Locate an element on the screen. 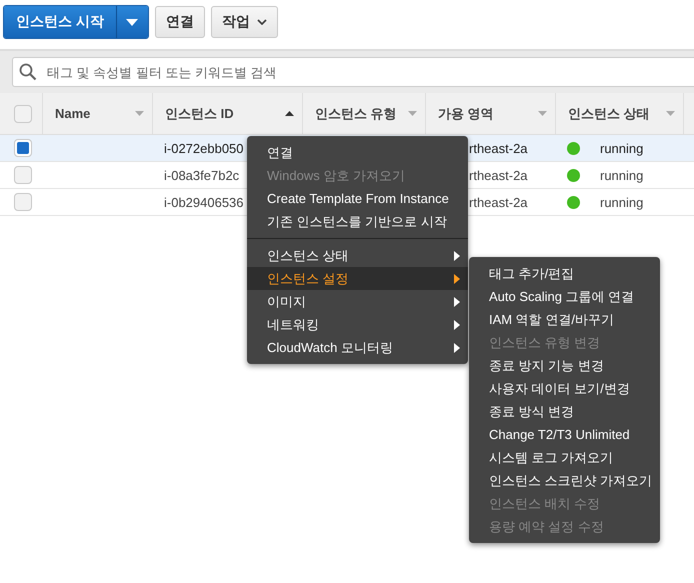 The height and width of the screenshot is (583, 694). column-header: 가용 영역 is located at coordinates (466, 113).